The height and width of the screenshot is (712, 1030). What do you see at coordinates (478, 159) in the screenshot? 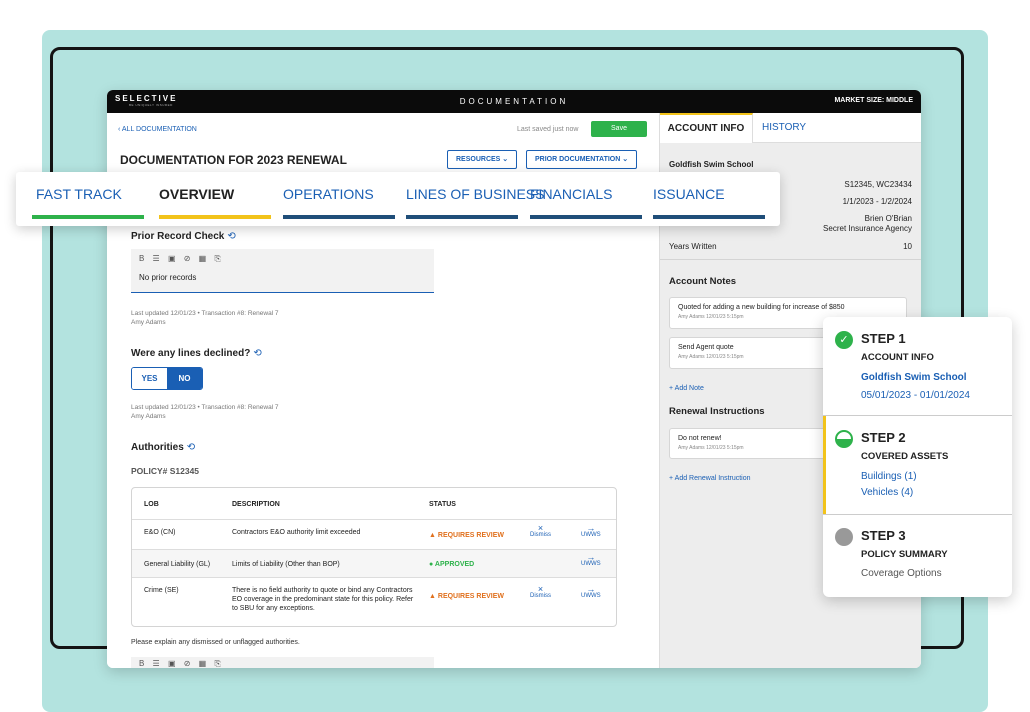
I see `resources-label: RESOURCES` at bounding box center [478, 159].